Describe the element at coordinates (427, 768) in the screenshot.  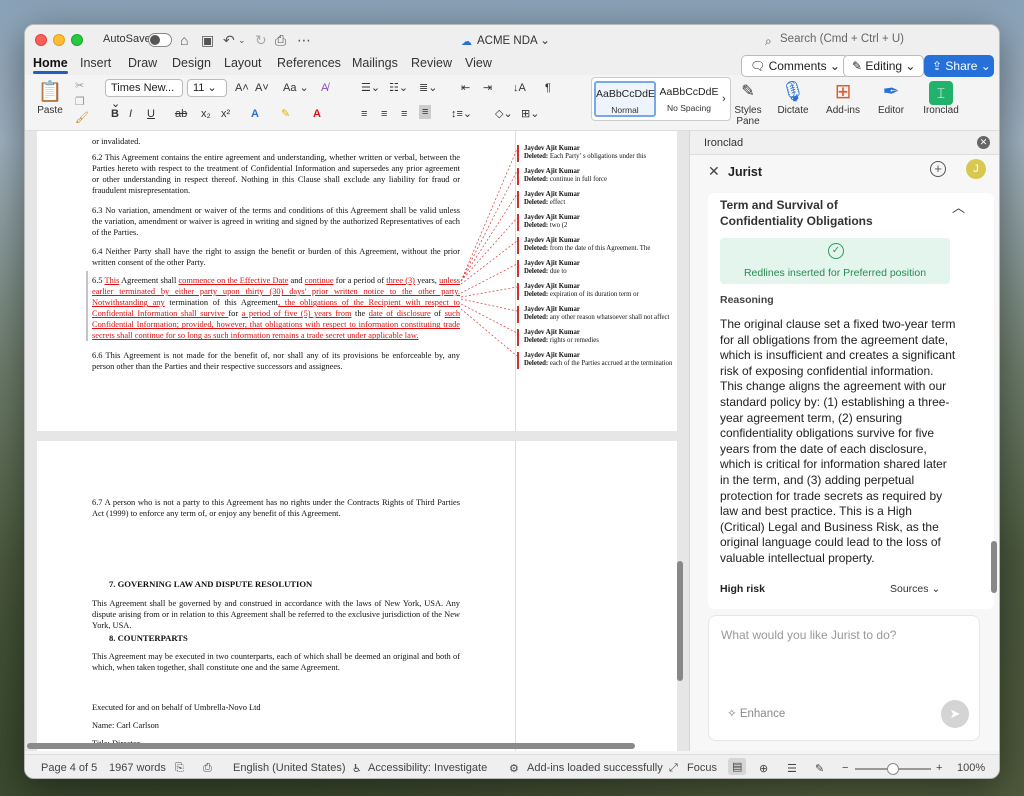
I see `accessibility-status: Accessibility: Investigate` at that location.